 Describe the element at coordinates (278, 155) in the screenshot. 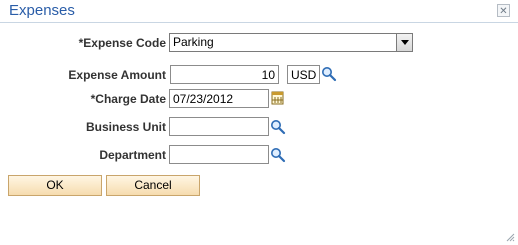

I see `department-search-icon` at that location.